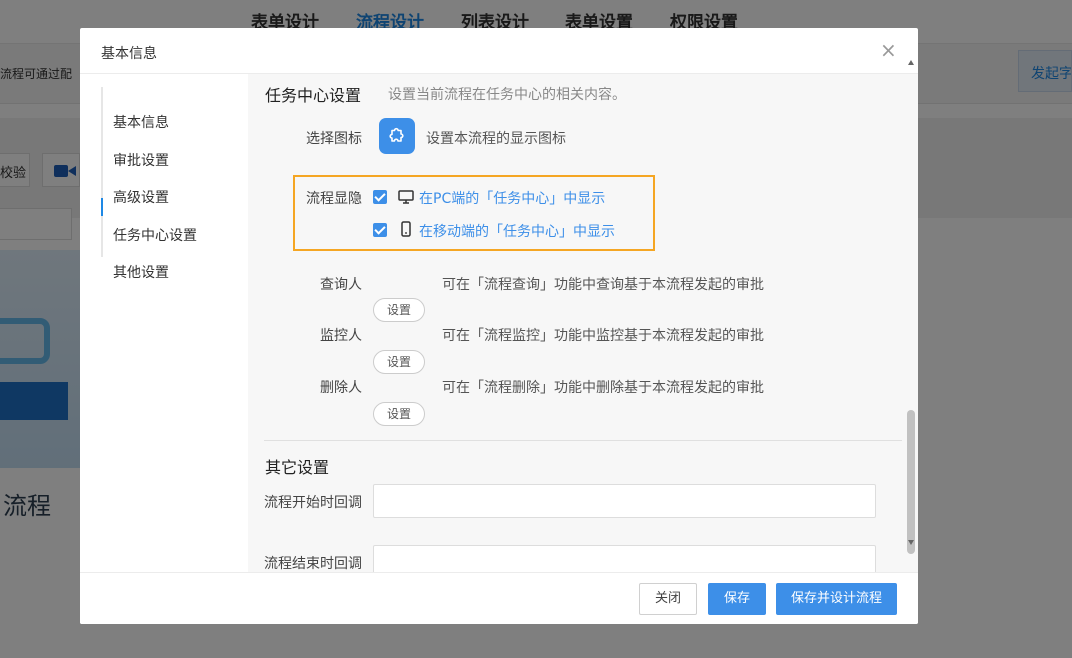  What do you see at coordinates (499, 51) in the screenshot?
I see `dialog-header: 基本信息 ×` at bounding box center [499, 51].